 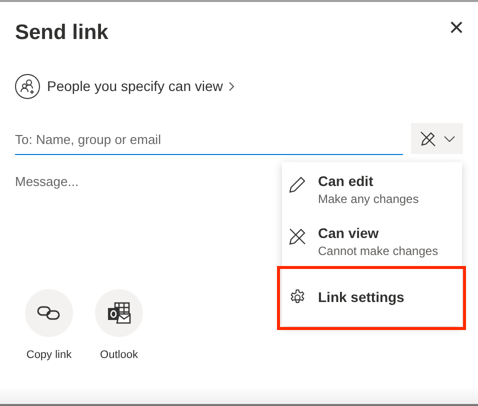 I want to click on dialog-title: Send link, so click(x=61, y=33).